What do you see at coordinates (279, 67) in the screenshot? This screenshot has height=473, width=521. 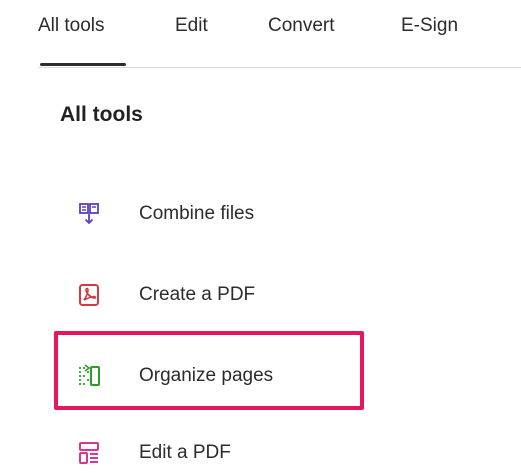 I see `tab-divider` at bounding box center [279, 67].